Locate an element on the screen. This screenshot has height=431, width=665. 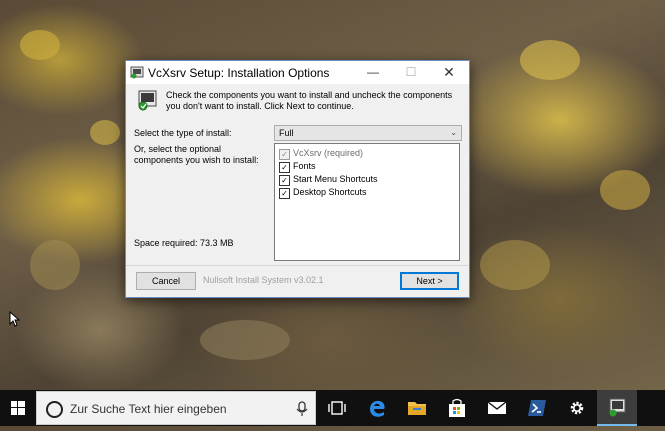
settings-icon is located at coordinates (577, 408).